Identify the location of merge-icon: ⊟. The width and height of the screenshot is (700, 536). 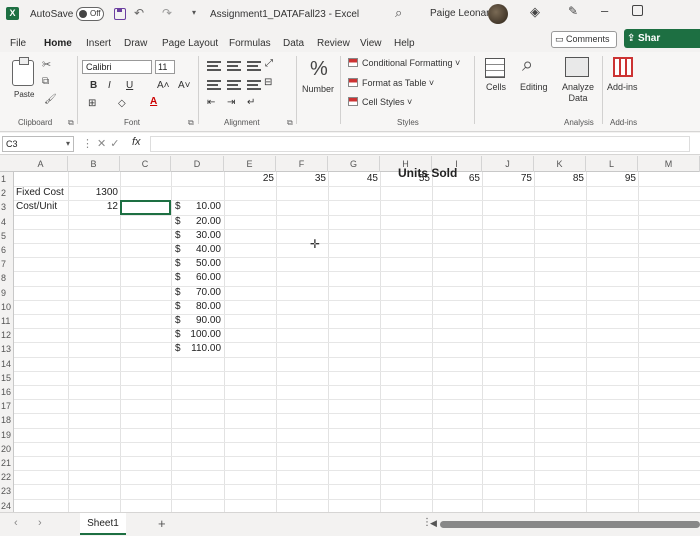
(268, 82).